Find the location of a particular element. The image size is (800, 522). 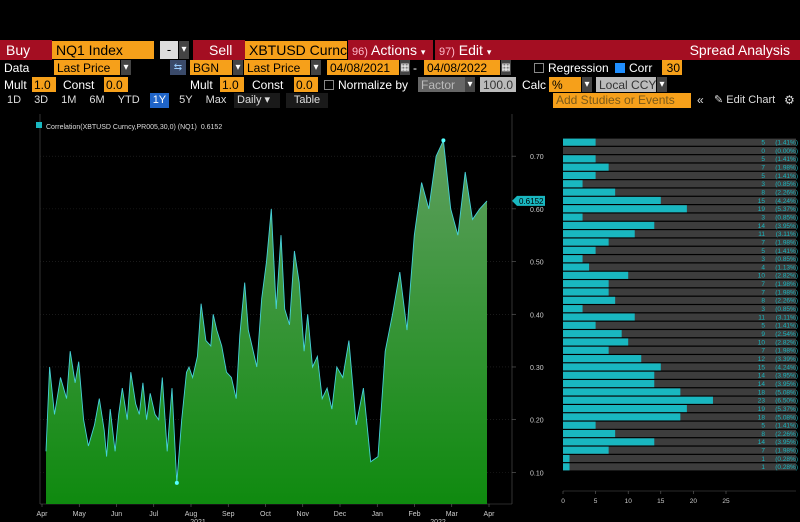

normalize-checkbox is located at coordinates (329, 85).